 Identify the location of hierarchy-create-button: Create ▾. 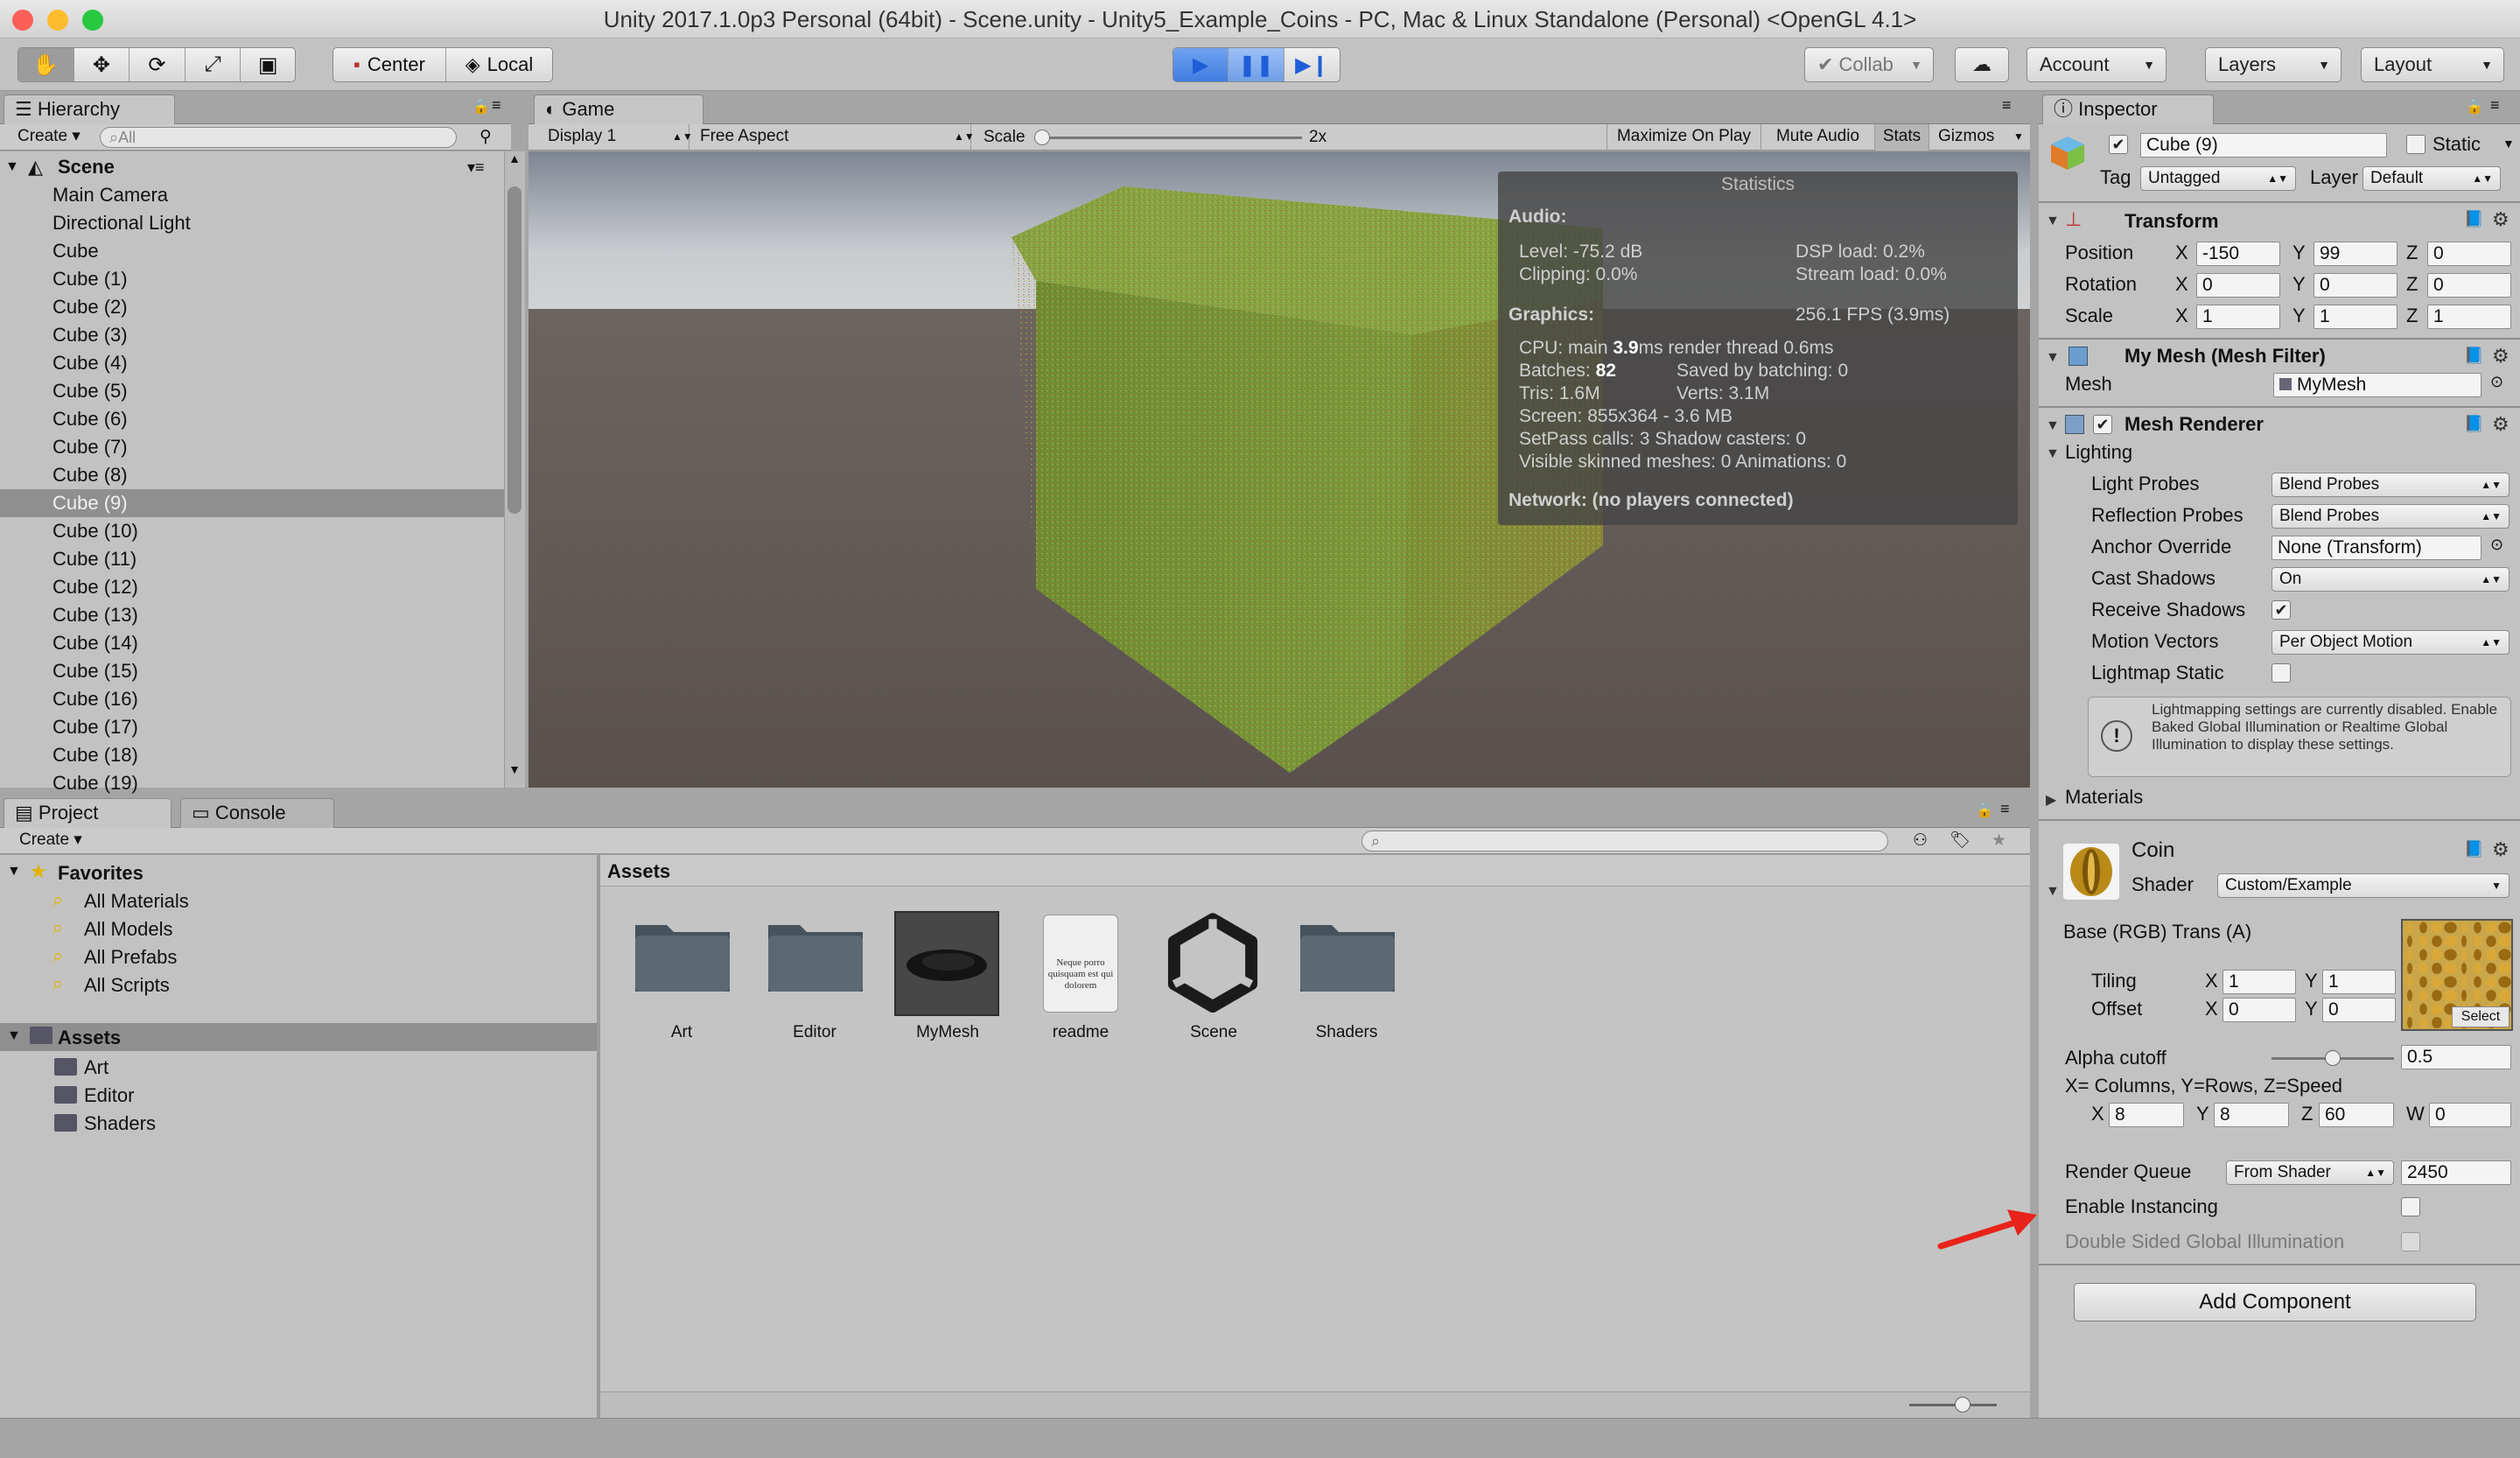
(49, 136).